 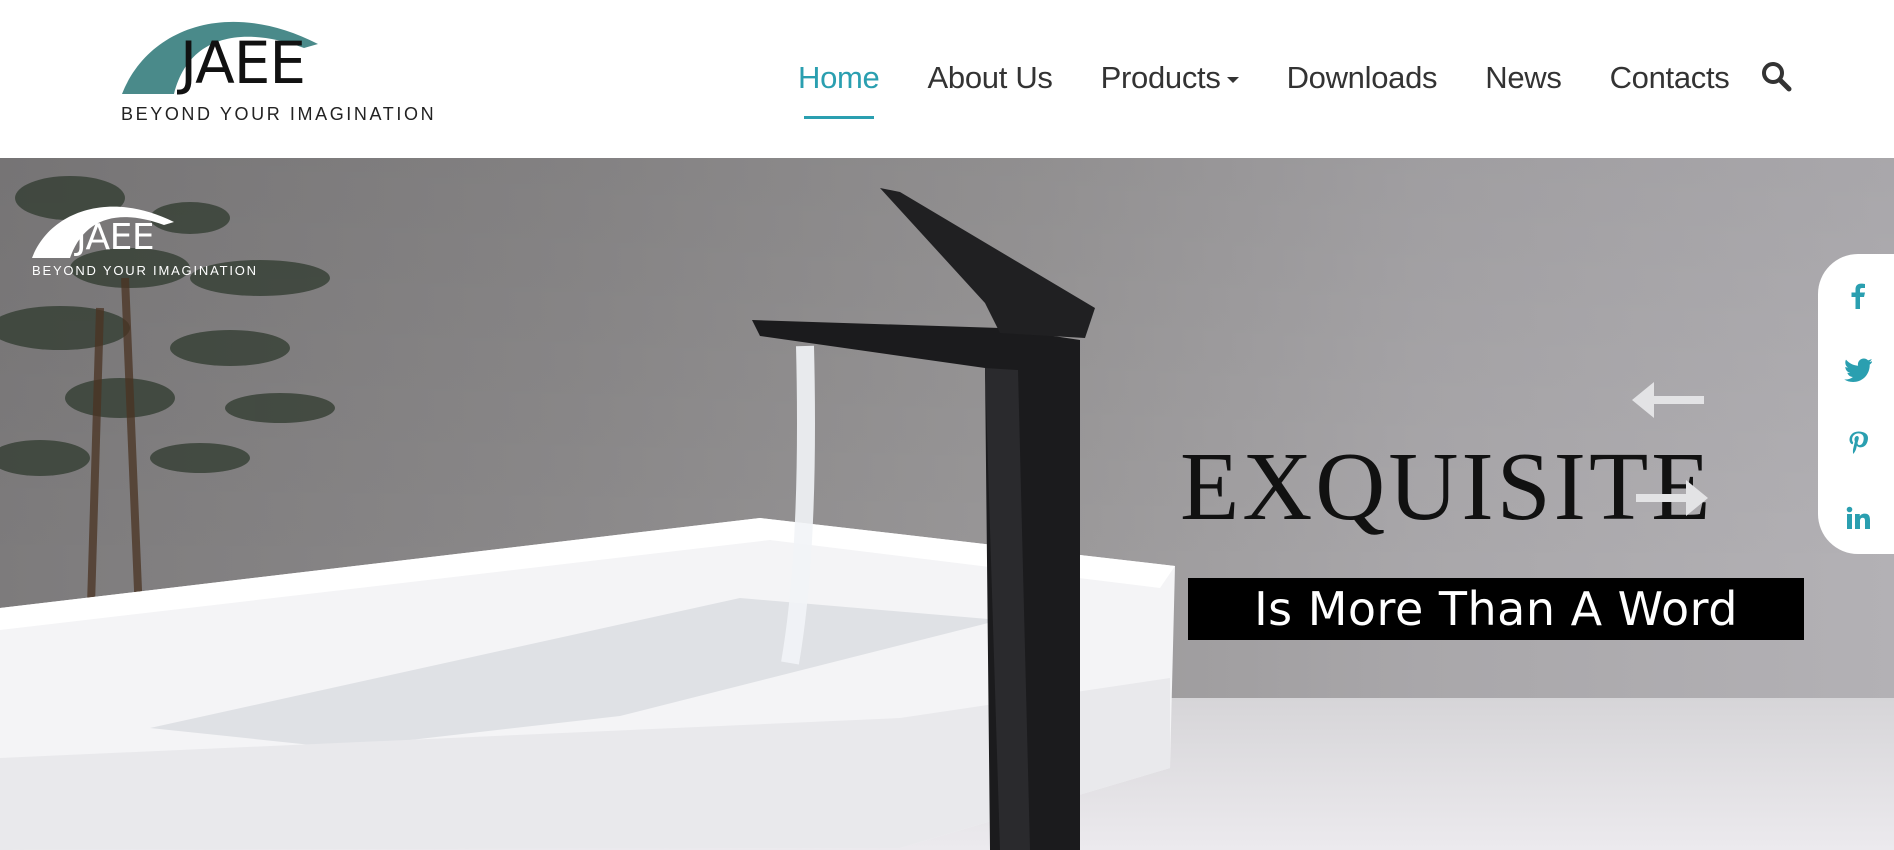 I want to click on nav-item-products: Products, so click(x=1170, y=78).